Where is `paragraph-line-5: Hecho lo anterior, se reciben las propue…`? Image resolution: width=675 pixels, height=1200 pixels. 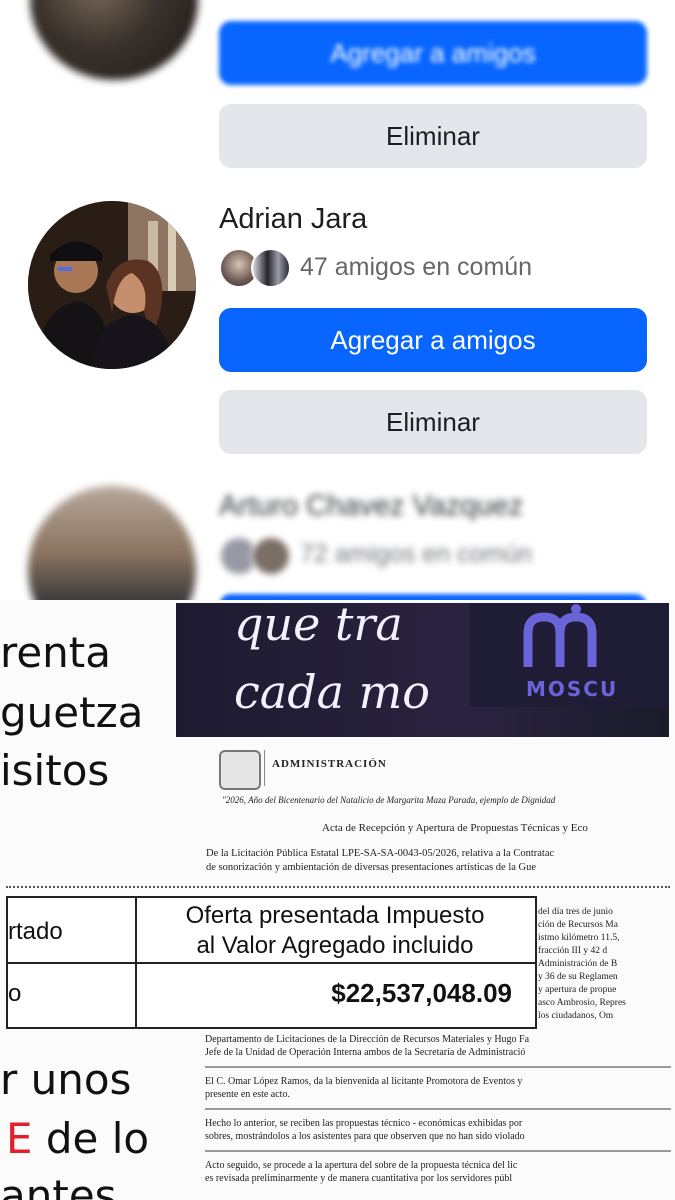
paragraph-line-5: Hecho lo anterior, se reciben las propue… is located at coordinates (364, 1123).